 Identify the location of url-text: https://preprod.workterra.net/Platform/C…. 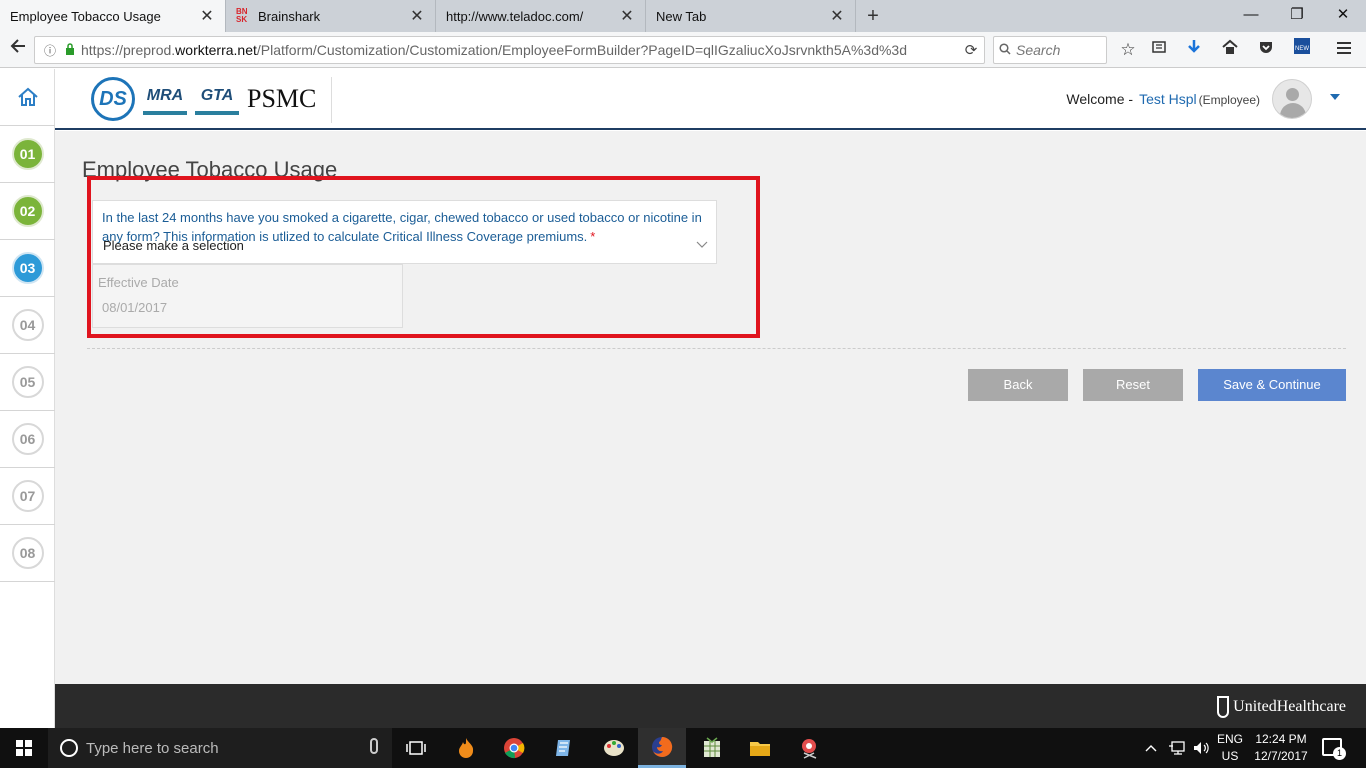
(519, 50).